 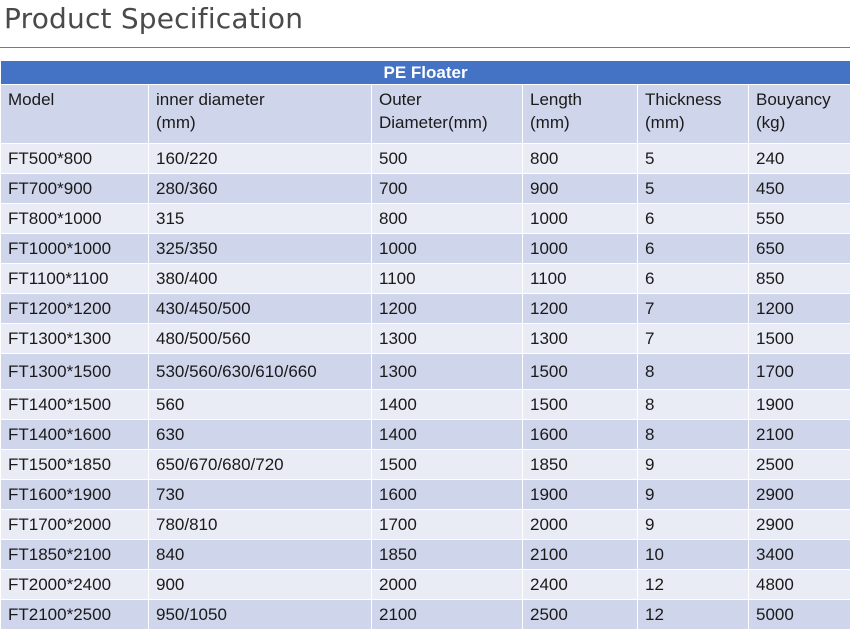 I want to click on table-row: FT1400*15005601400150081900, so click(x=425, y=405).